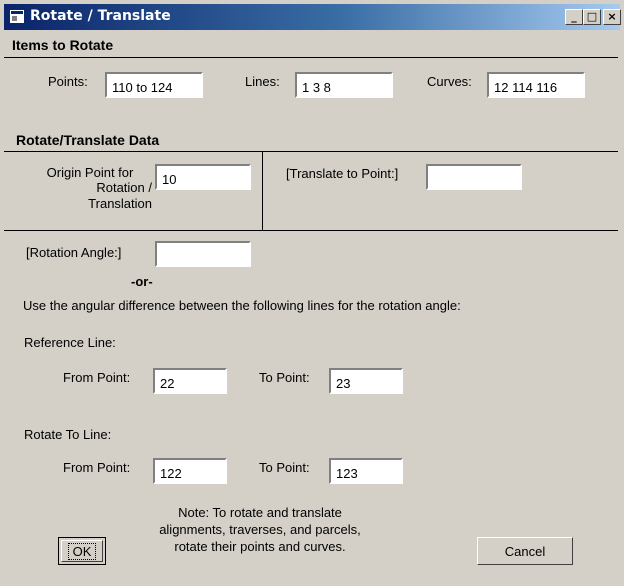 The image size is (624, 586). What do you see at coordinates (97, 467) in the screenshot?
I see `rotate-from-point-label: From Point:` at bounding box center [97, 467].